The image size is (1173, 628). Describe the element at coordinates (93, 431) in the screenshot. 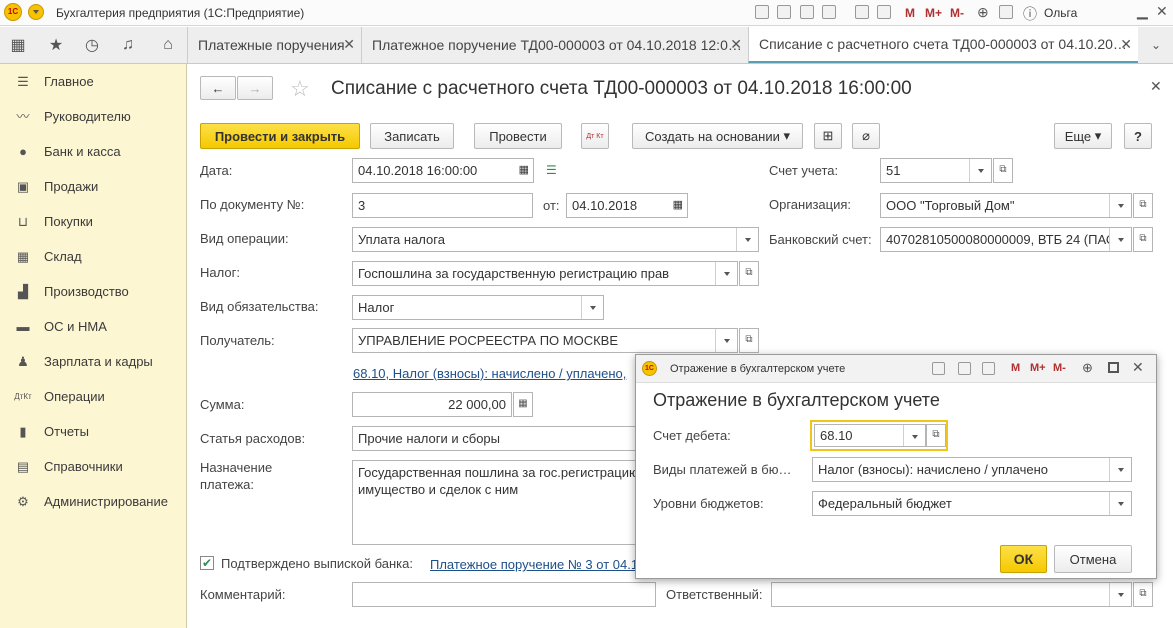

I see `sidebar-item-reports: ▮ Отчеты` at that location.